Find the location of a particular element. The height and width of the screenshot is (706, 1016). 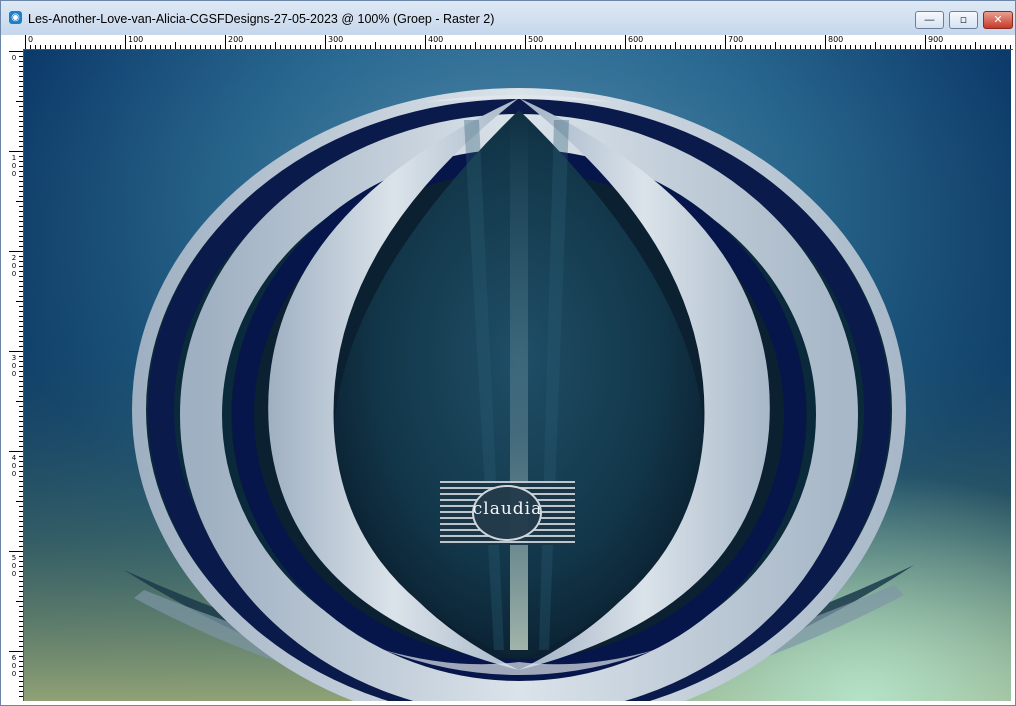

close-button: ✕ is located at coordinates (998, 20).